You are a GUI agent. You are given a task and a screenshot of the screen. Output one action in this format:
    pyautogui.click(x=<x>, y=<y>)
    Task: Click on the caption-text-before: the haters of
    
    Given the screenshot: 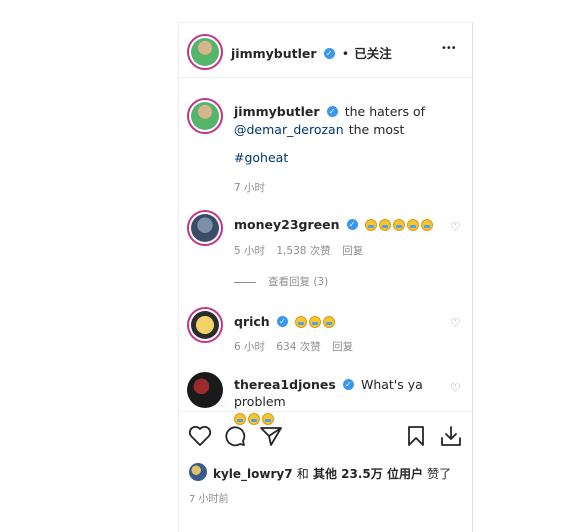 What is the action you would take?
    pyautogui.click(x=385, y=111)
    